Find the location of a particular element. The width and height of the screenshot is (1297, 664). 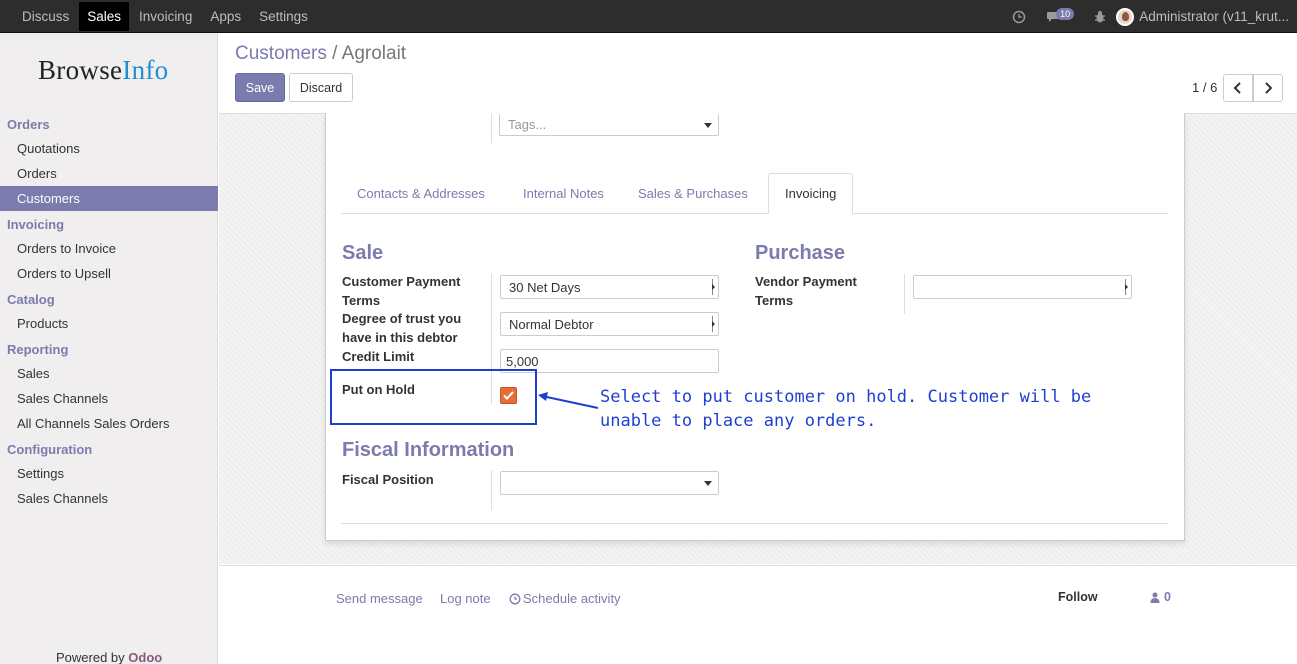

chatter is located at coordinates (758, 614).